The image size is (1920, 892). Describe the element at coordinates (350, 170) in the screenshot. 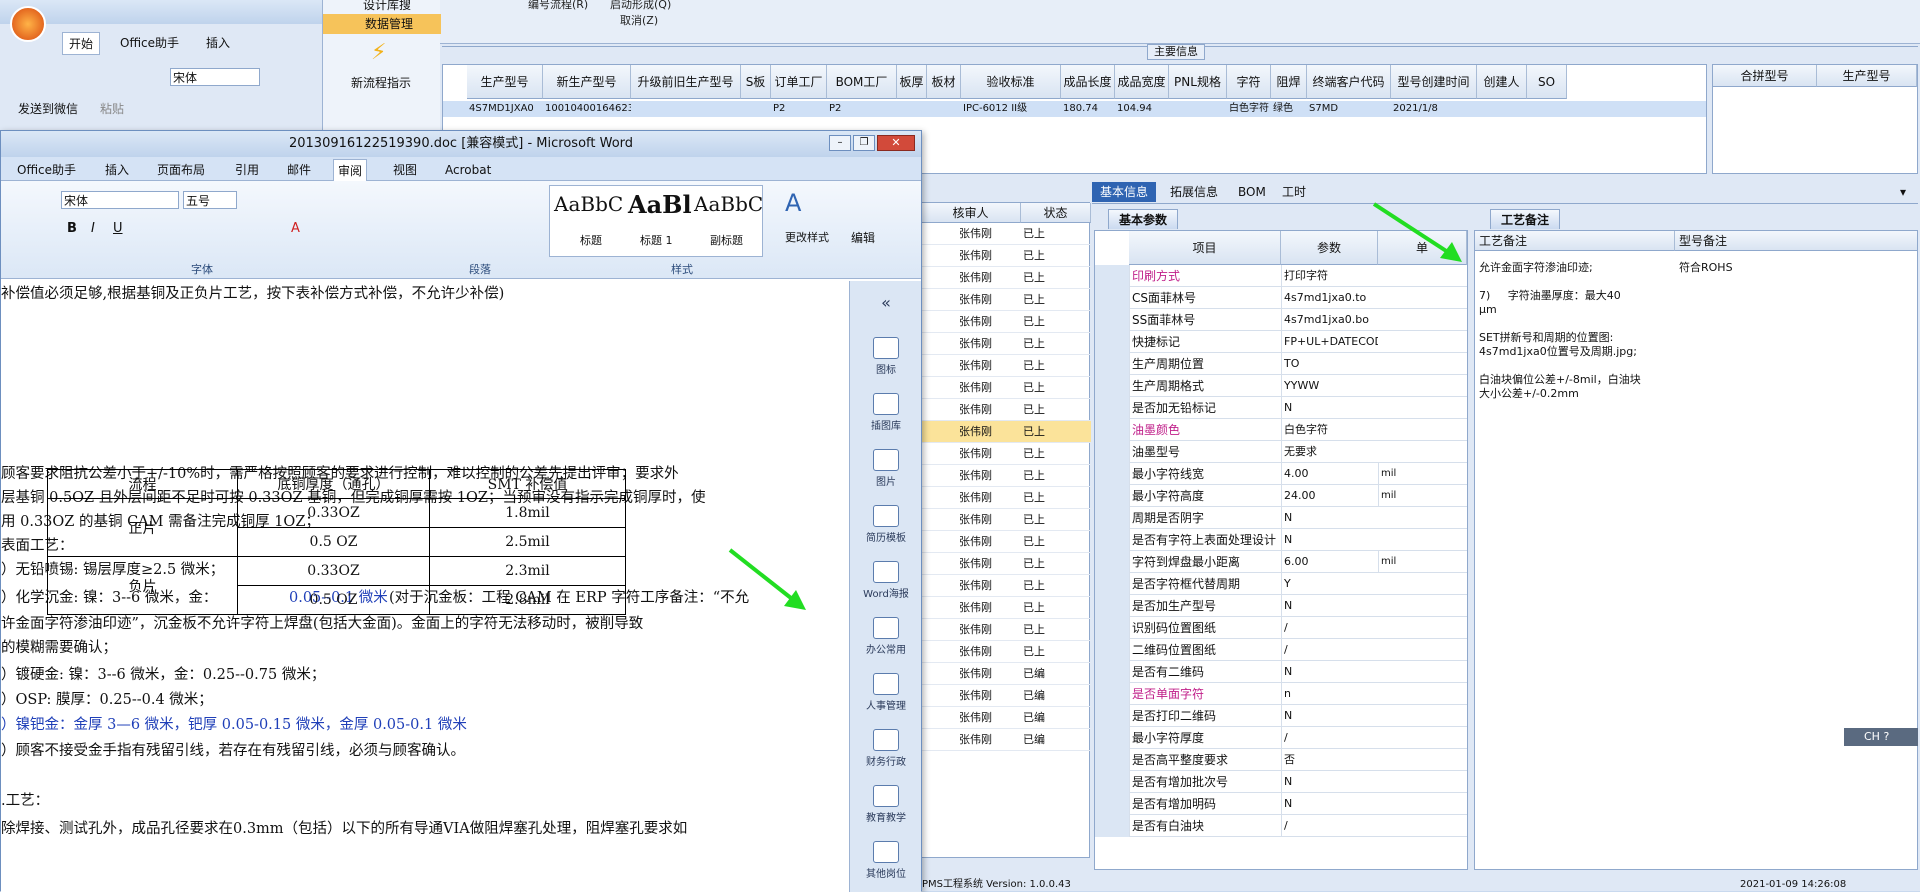

I see `tab-5: 审阅` at that location.